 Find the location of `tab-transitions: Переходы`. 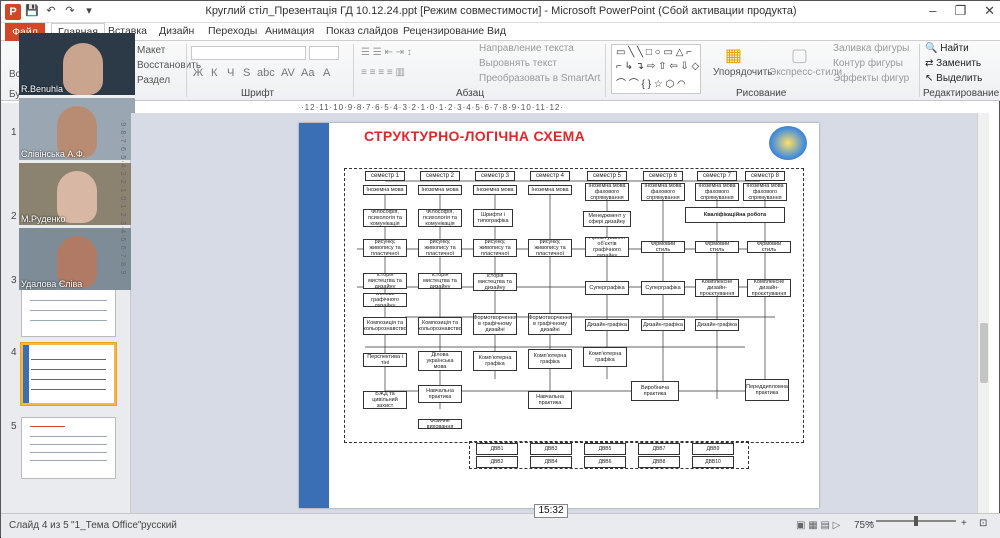

tab-transitions: Переходы is located at coordinates (232, 31).